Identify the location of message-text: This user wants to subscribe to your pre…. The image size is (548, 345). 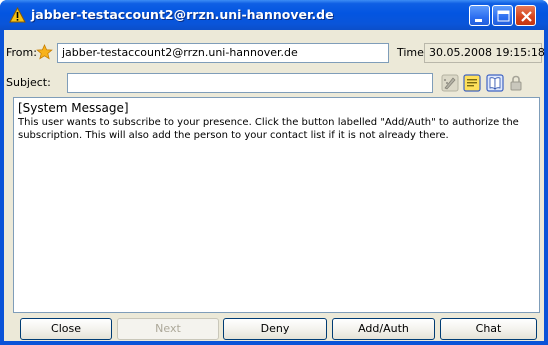
(268, 129).